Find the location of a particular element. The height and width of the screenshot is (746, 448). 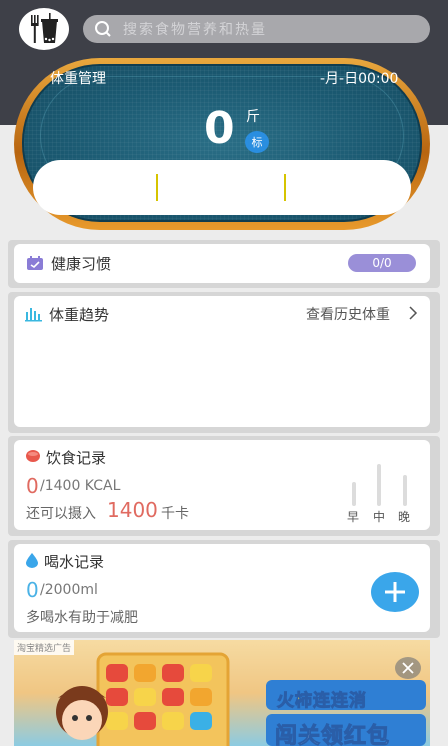

add-water-button is located at coordinates (395, 592).